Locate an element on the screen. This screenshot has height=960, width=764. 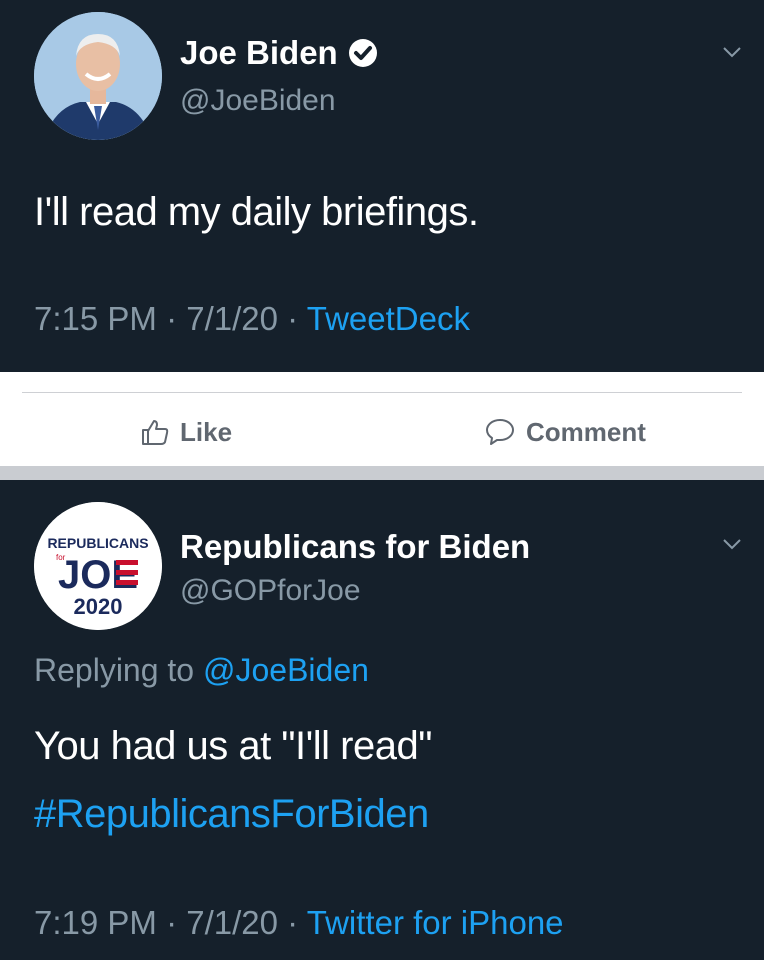
tweet-time: 7:15 PM is located at coordinates (95, 318).